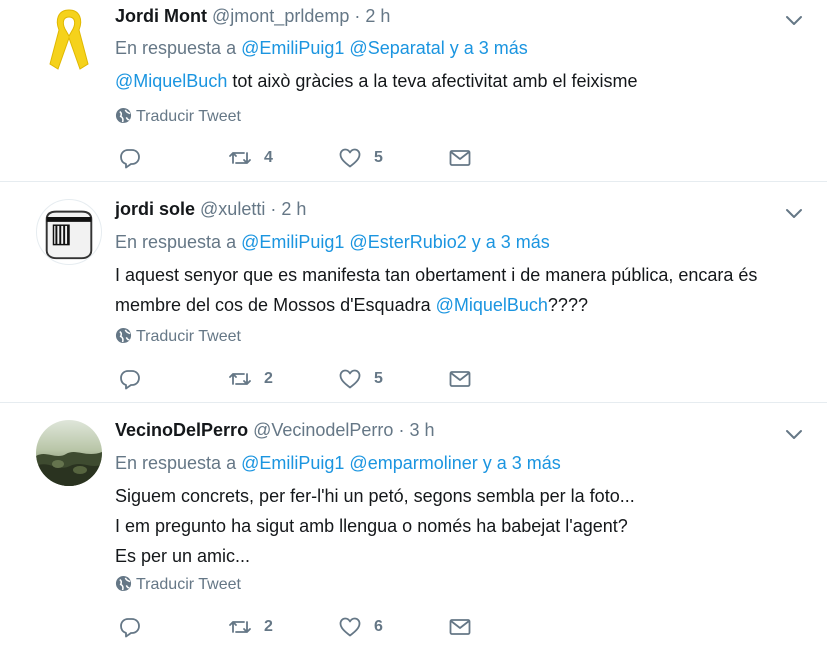 This screenshot has width=827, height=648. I want to click on yellow-ribbon-icon, so click(69, 39).